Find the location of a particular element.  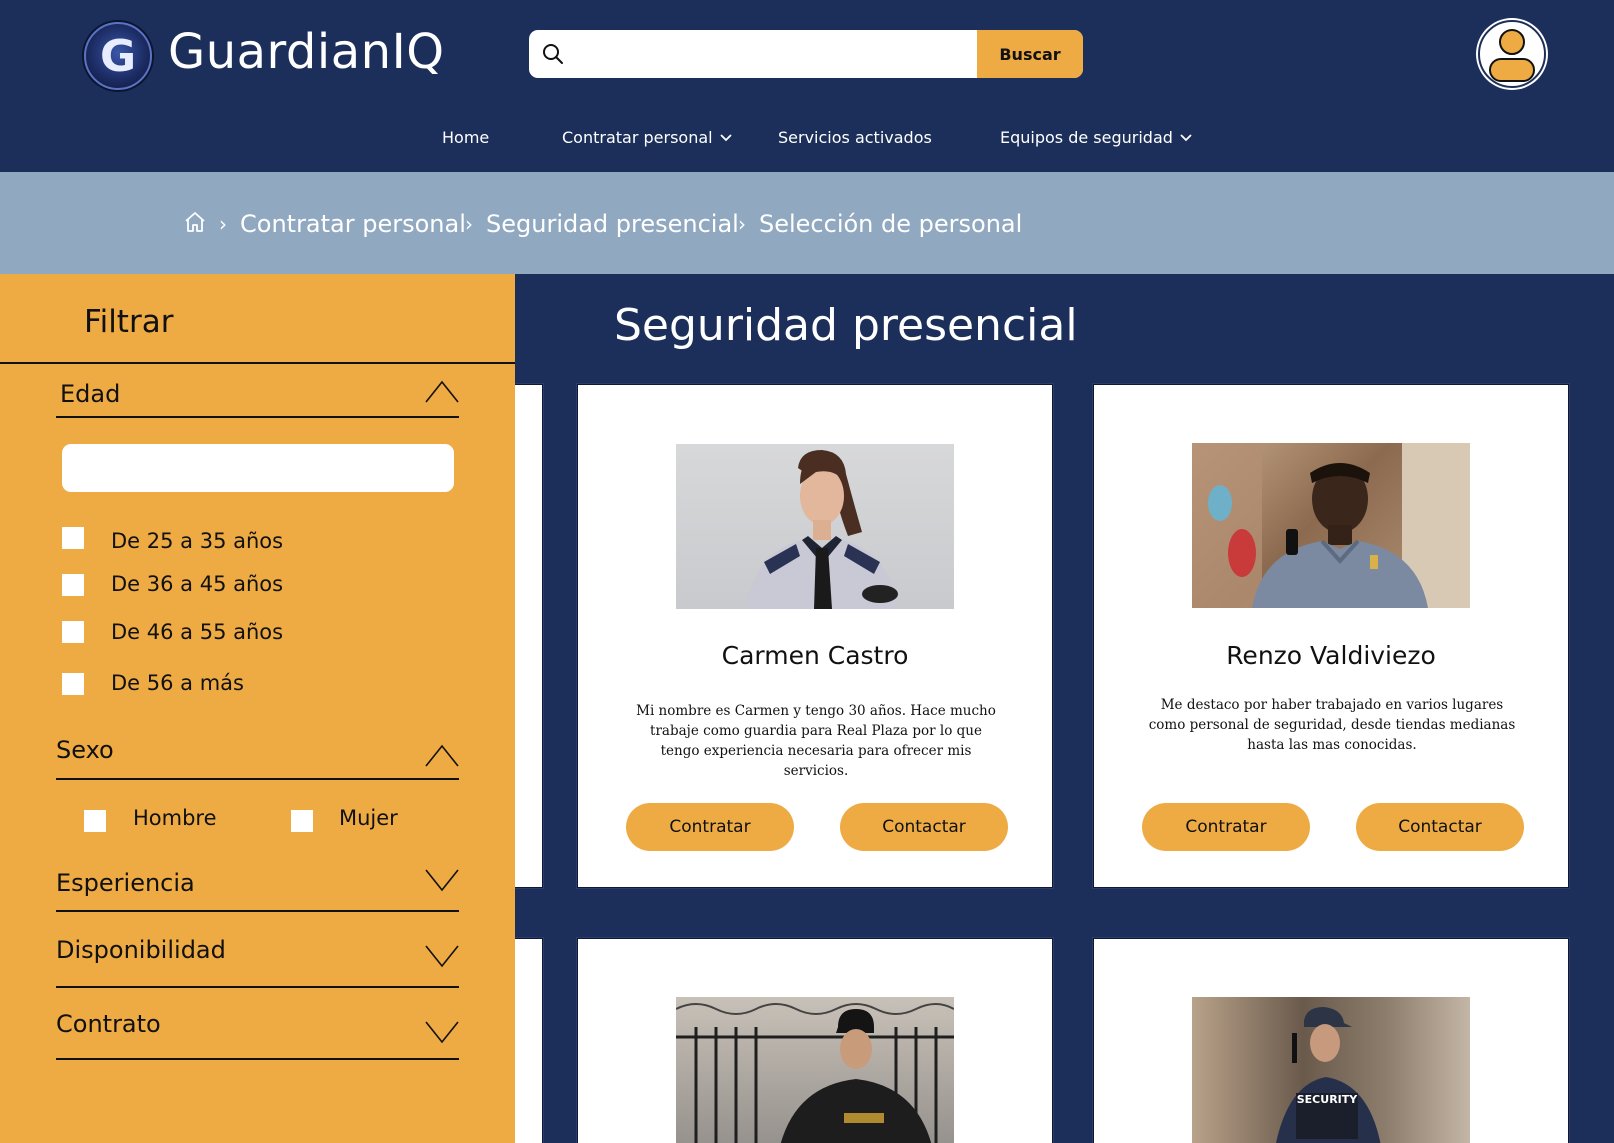

filter-sex-label: Sexo is located at coordinates (85, 750).